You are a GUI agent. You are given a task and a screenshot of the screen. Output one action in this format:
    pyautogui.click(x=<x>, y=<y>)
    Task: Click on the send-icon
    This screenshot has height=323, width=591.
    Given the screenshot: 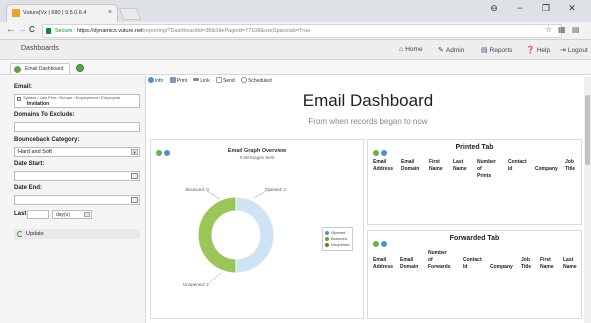 What is the action you would take?
    pyautogui.click(x=218, y=80)
    